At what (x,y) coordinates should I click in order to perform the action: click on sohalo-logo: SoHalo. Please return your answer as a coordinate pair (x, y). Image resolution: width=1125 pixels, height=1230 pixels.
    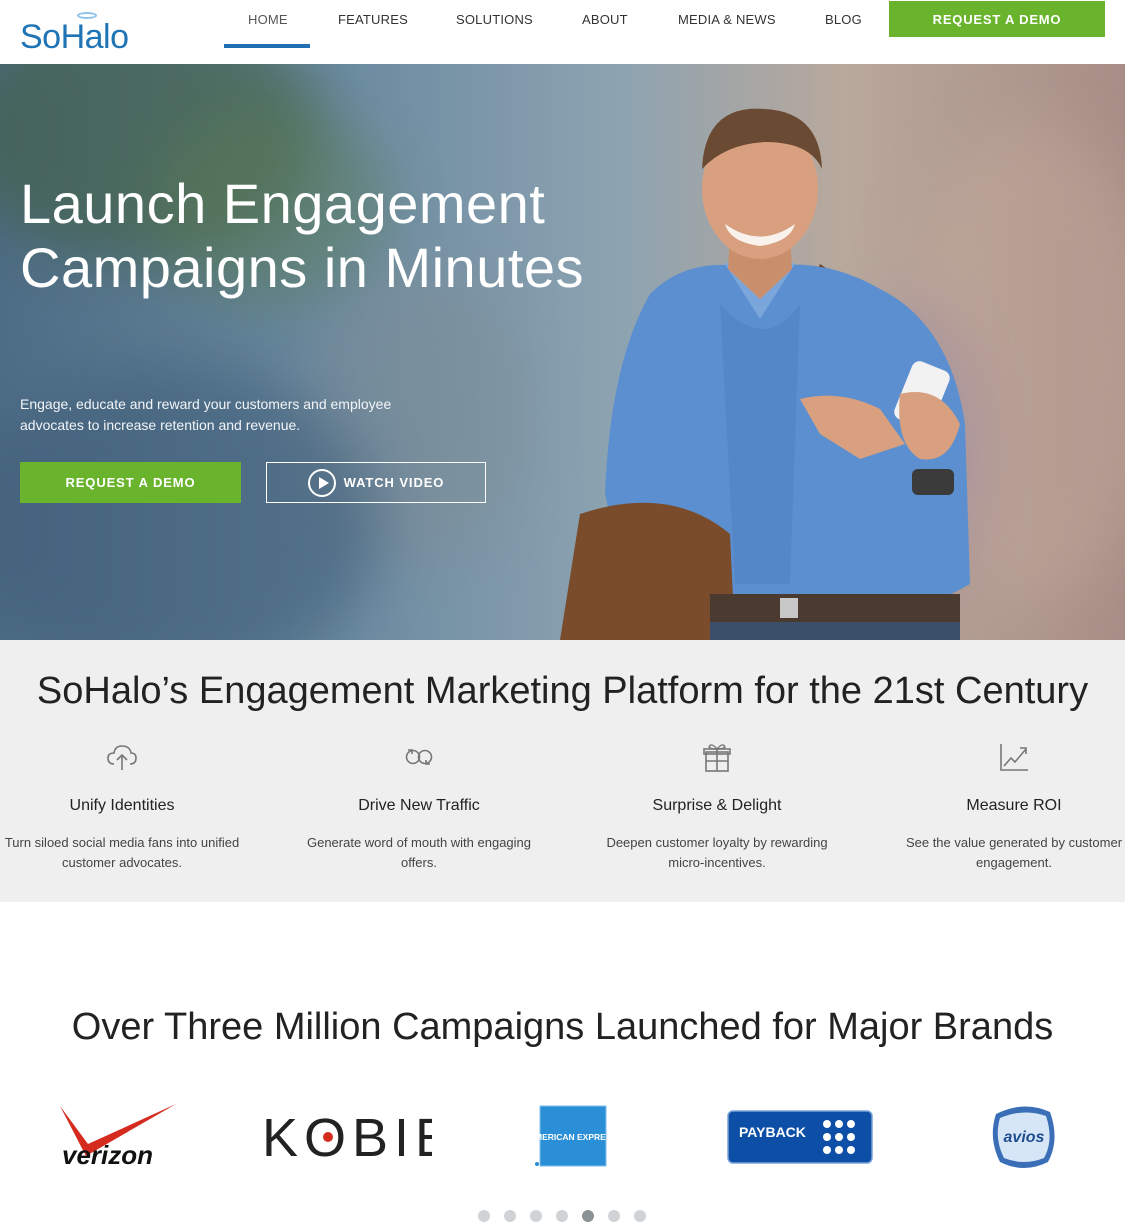
    Looking at the image, I should click on (85, 34).